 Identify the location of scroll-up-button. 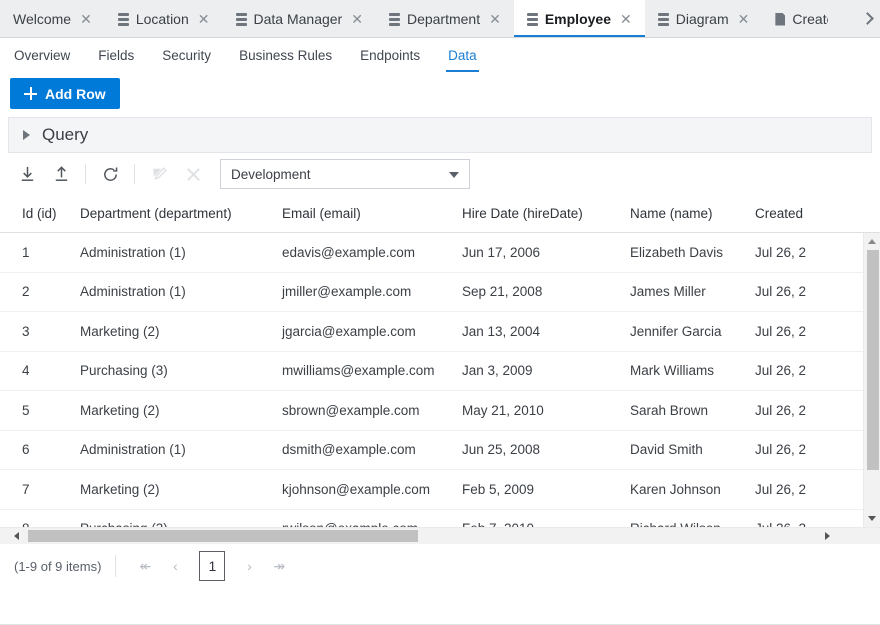
(872, 241).